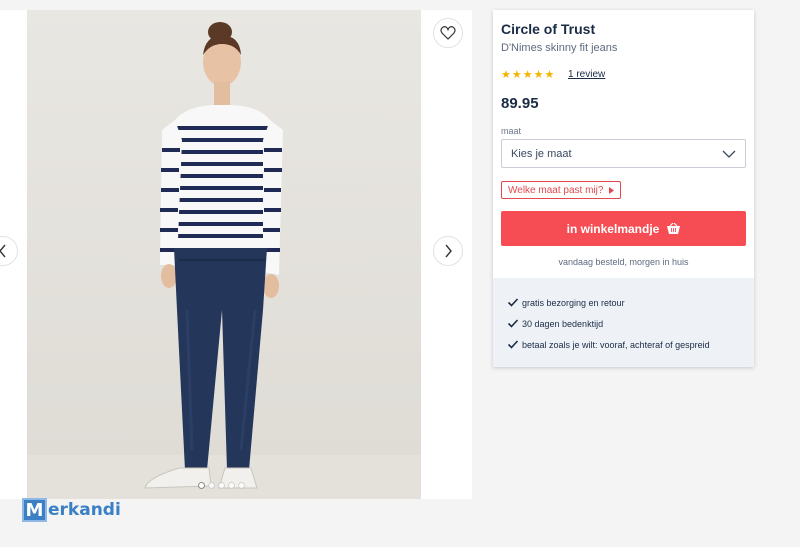 The image size is (800, 547). What do you see at coordinates (573, 302) in the screenshot?
I see `usp-text: gratis bezorging en retour` at bounding box center [573, 302].